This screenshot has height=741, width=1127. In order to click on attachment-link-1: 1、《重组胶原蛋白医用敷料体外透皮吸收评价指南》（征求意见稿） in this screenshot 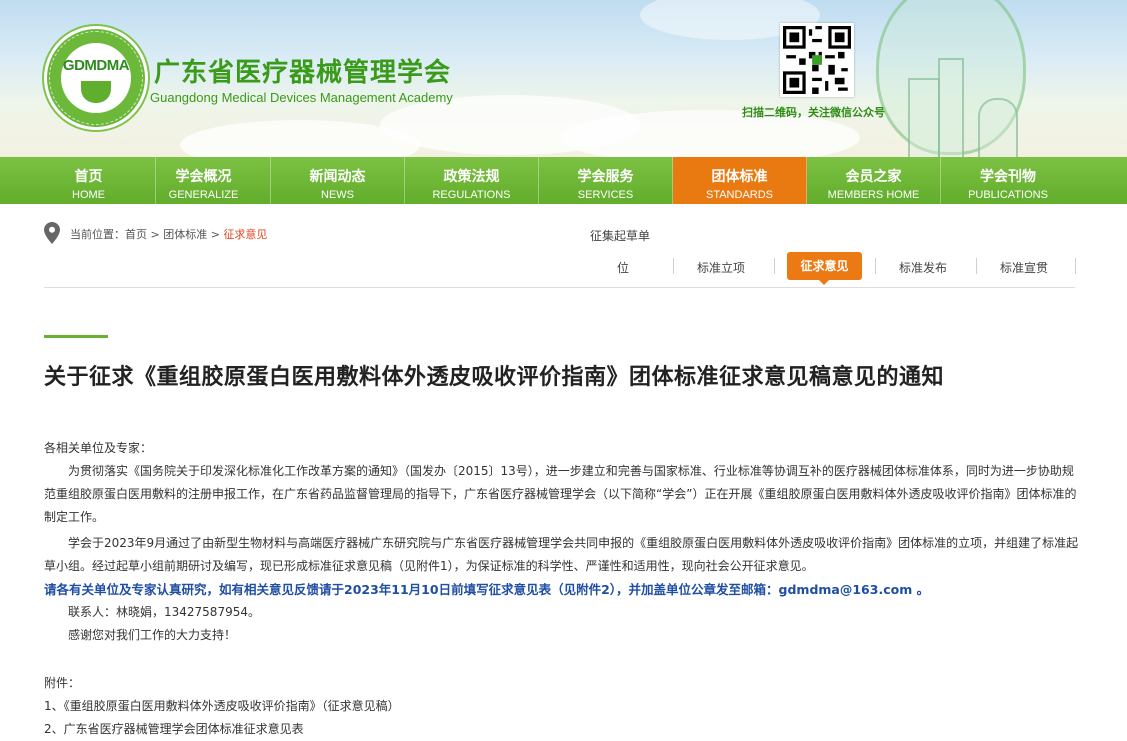, I will do `click(564, 706)`.